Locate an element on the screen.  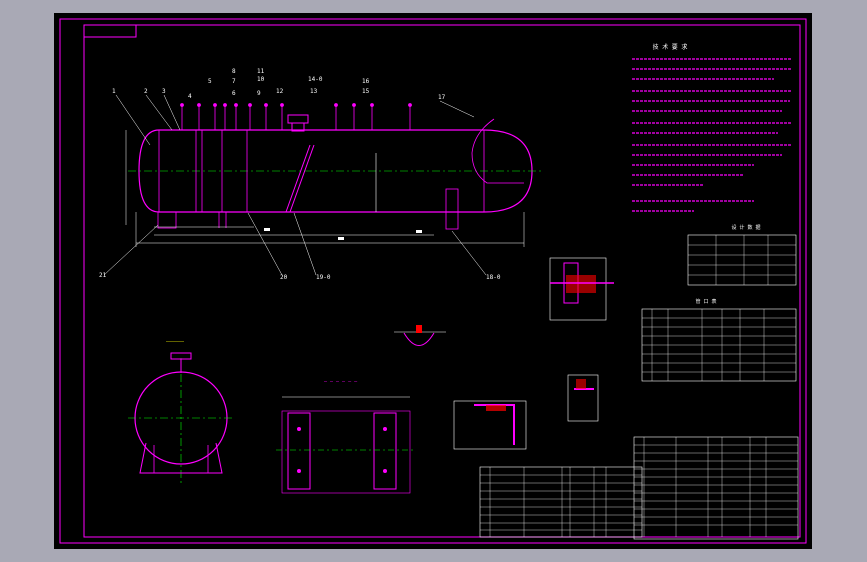
callout-18-0: 18-0 is located at coordinates (493, 277).